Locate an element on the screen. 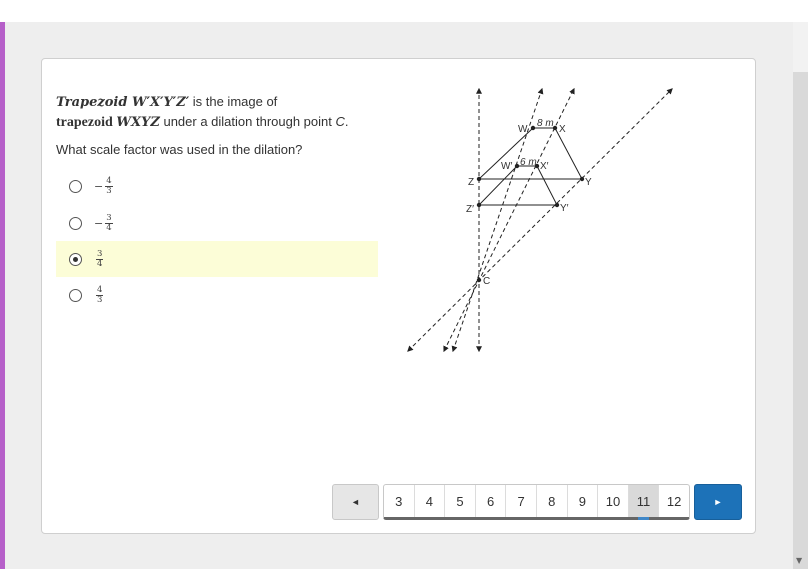 The height and width of the screenshot is (569, 808). page-button-10: 10 is located at coordinates (613, 501).